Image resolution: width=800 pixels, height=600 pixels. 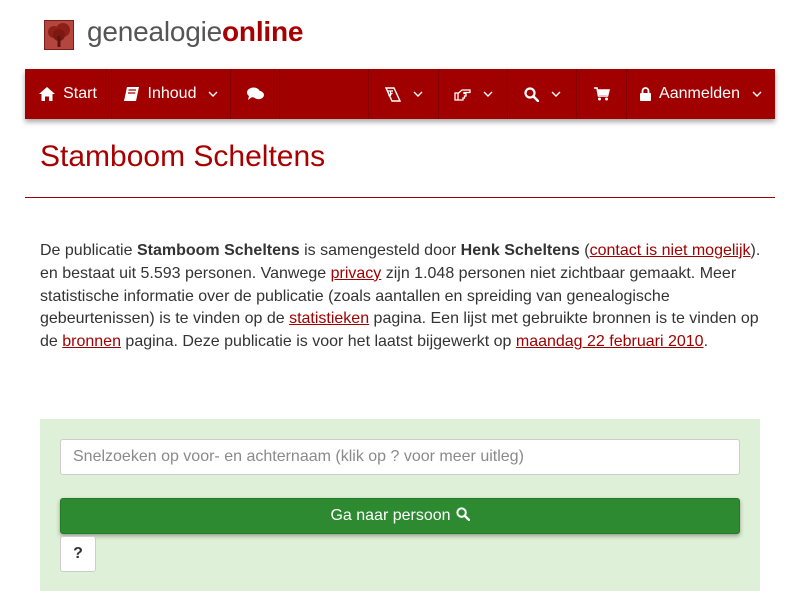 What do you see at coordinates (706, 342) in the screenshot?
I see `intro-text: .` at bounding box center [706, 342].